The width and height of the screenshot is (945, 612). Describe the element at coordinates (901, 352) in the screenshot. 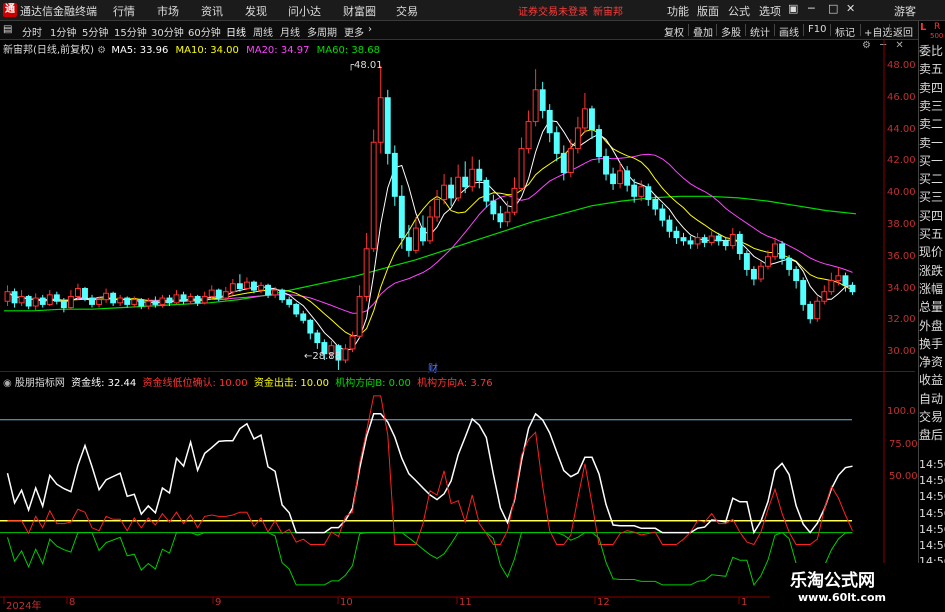

I see `price-tick-label: 30.00` at that location.